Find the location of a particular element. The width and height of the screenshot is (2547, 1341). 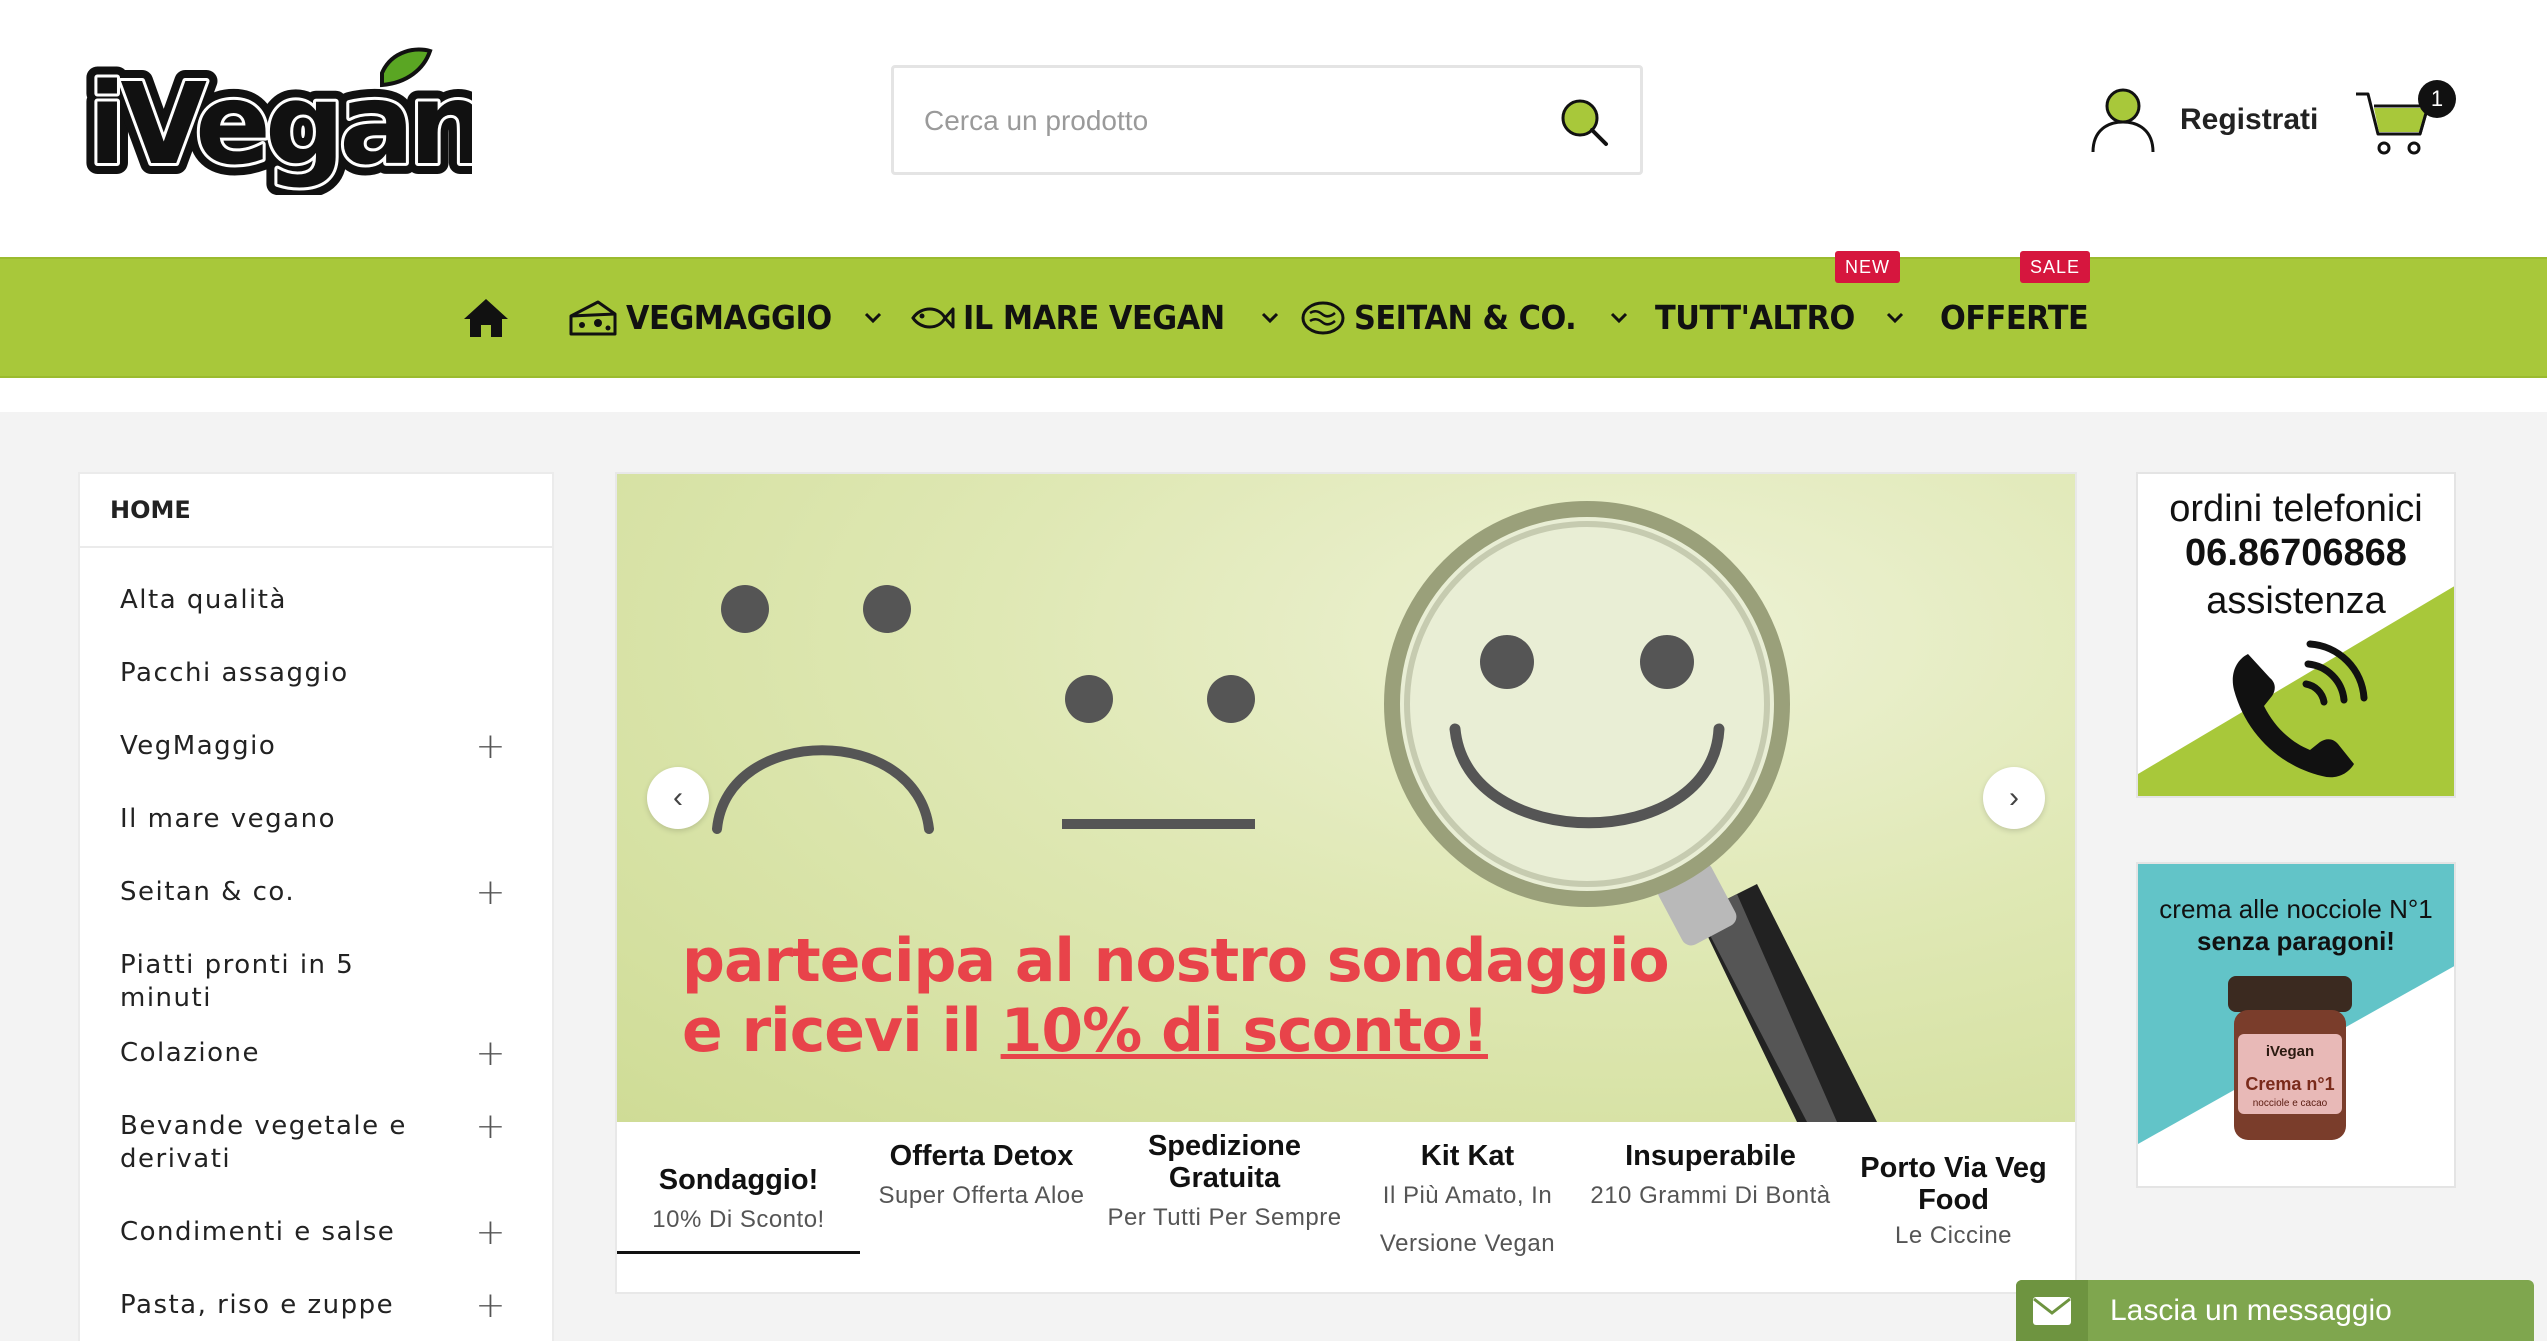

search-icon is located at coordinates (1584, 122).